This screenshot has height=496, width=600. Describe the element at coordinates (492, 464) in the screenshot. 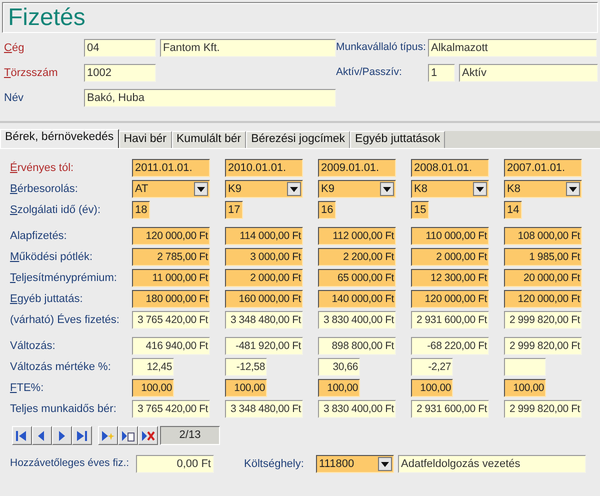

I see `text-field: Adatfeldolgozás vezetés` at that location.